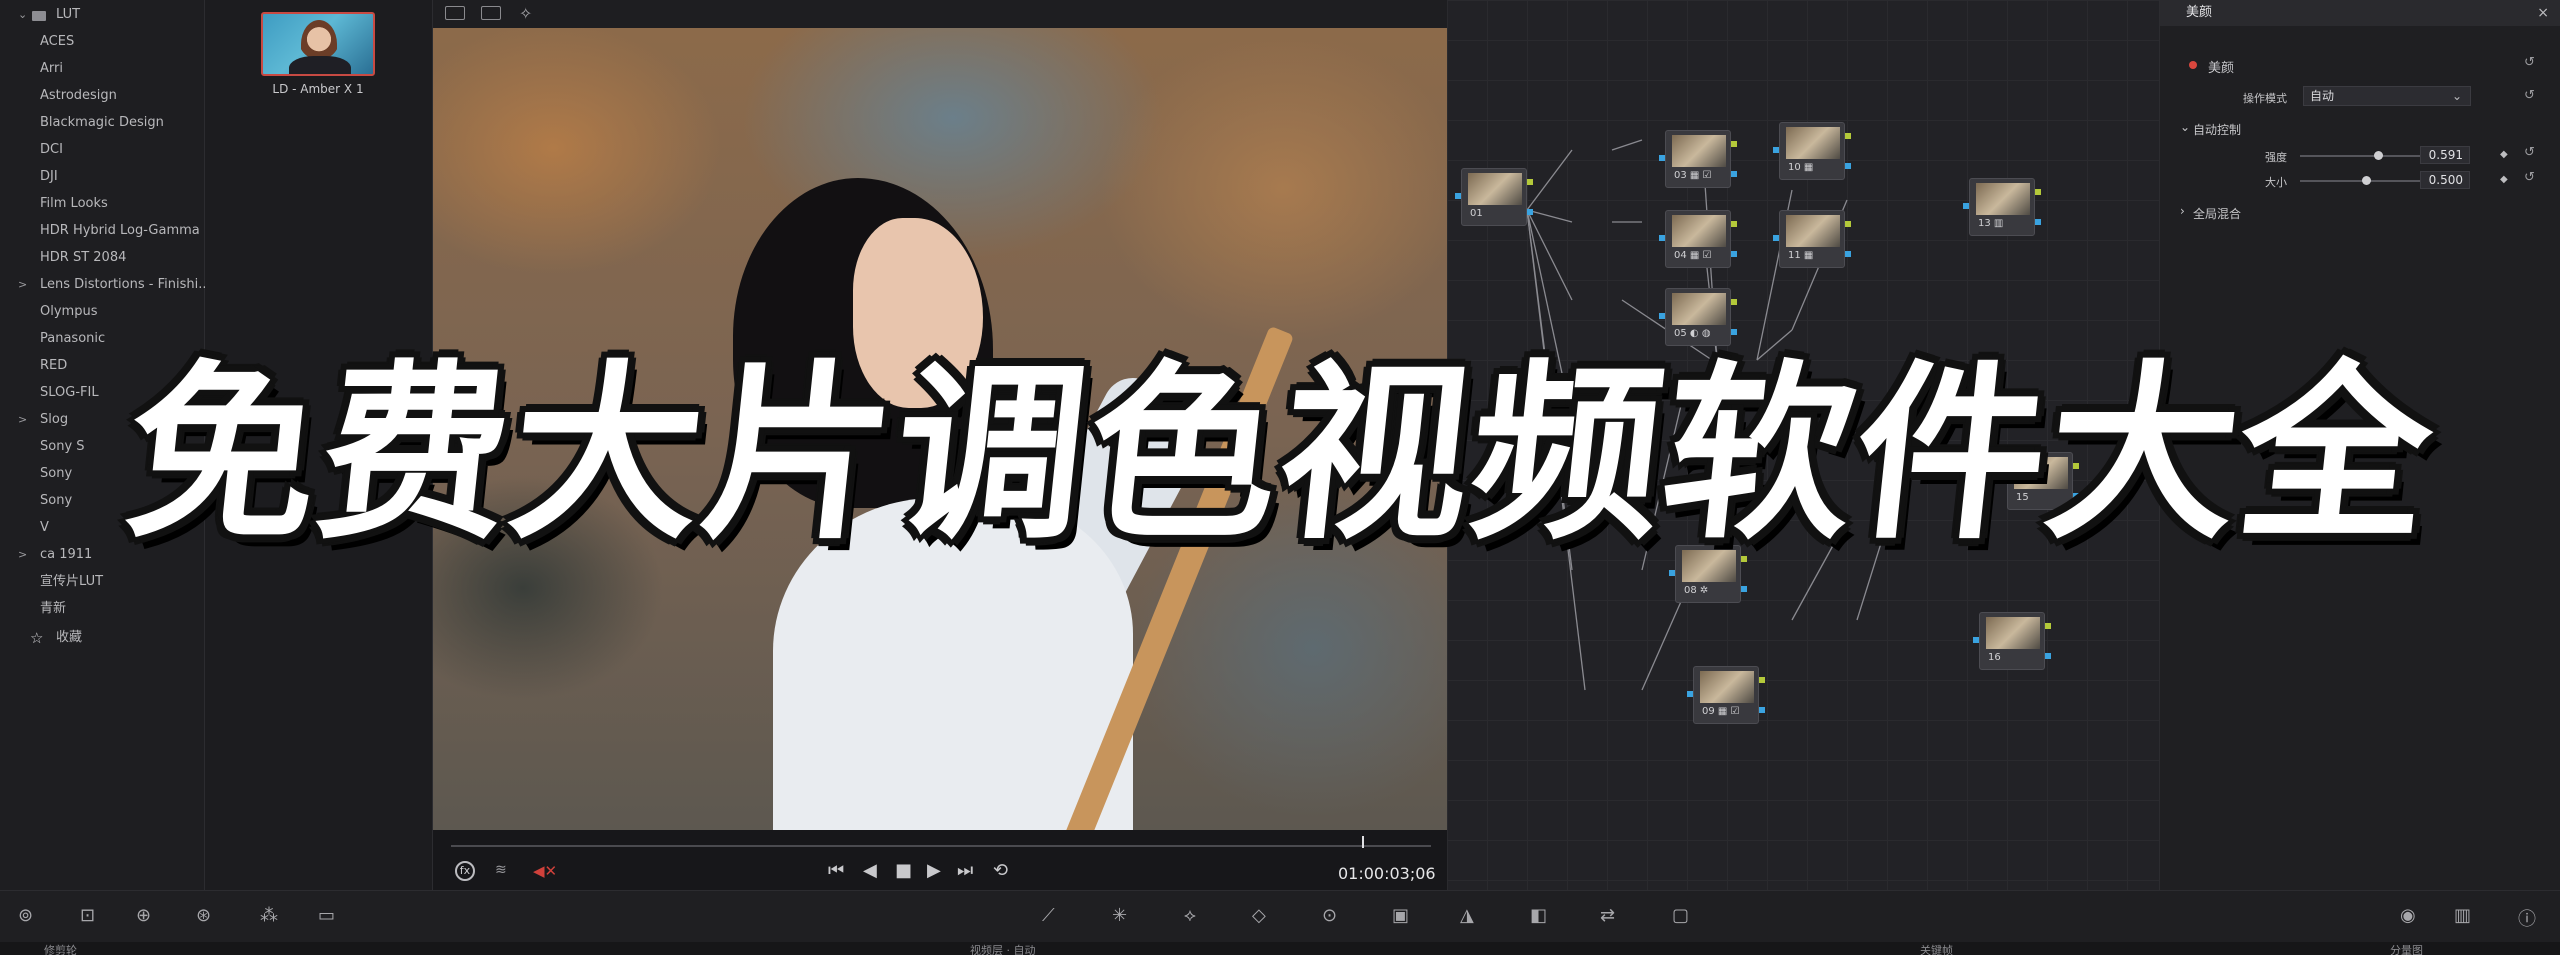 This screenshot has height=955, width=2560. Describe the element at coordinates (1726, 695) in the screenshot. I see `correction-node: 09 ▦ ☑` at that location.